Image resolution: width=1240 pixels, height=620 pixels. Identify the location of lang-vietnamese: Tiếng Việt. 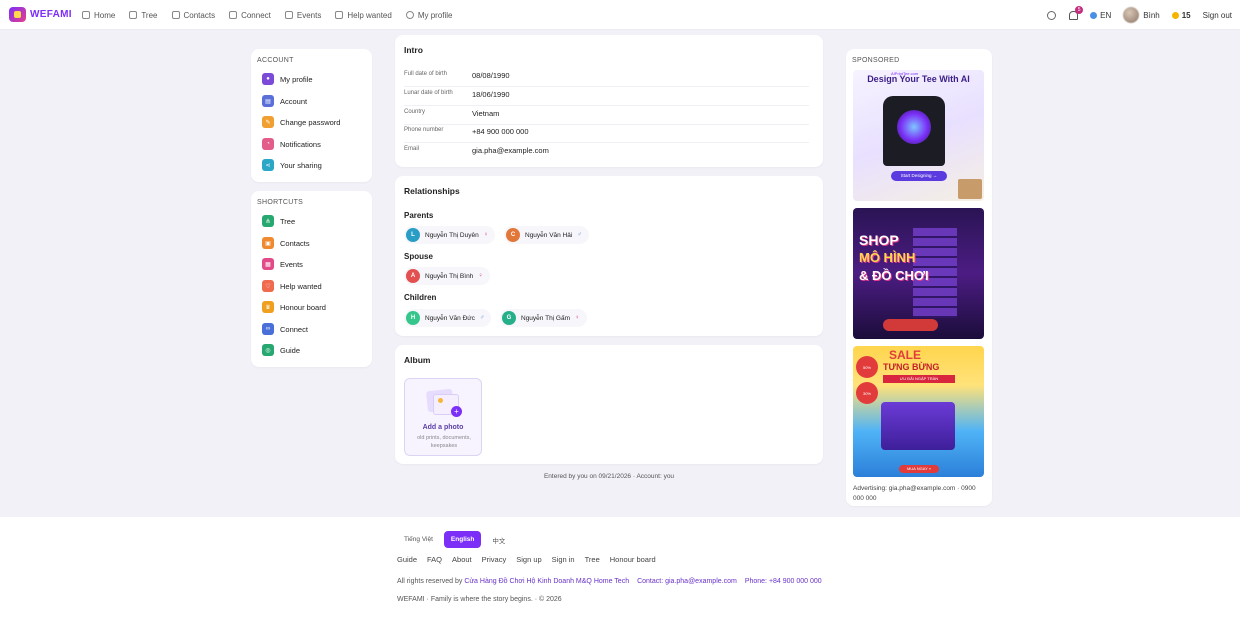
(418, 539).